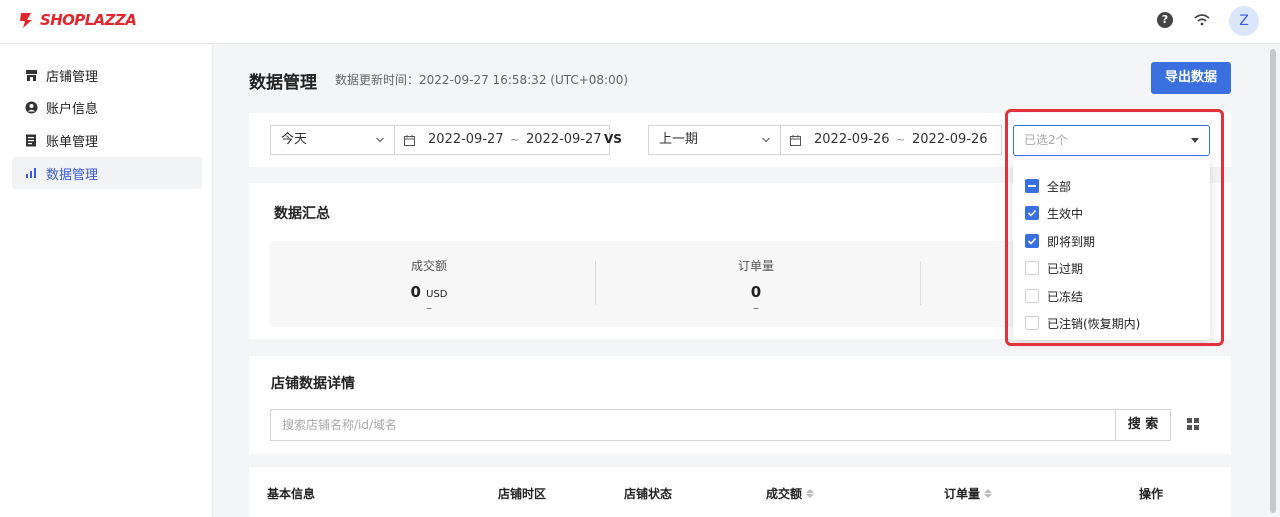 The image size is (1280, 517). I want to click on col-basic-info: 基本信息, so click(291, 494).